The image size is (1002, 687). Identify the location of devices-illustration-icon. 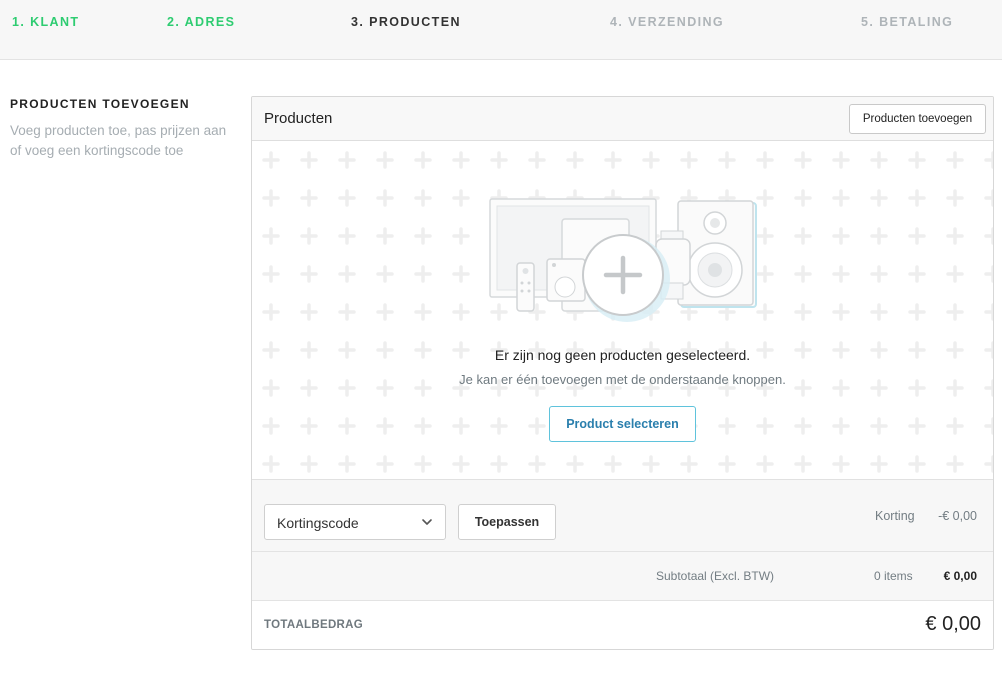
(623, 260).